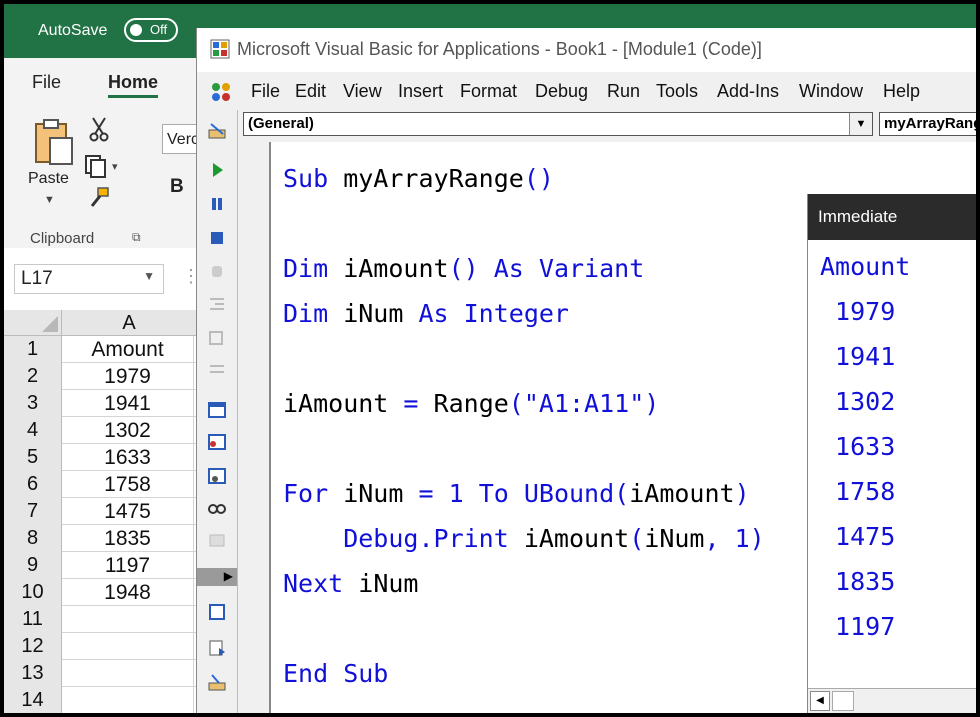 This screenshot has width=980, height=717. What do you see at coordinates (33, 646) in the screenshot?
I see `row-header: 12` at bounding box center [33, 646].